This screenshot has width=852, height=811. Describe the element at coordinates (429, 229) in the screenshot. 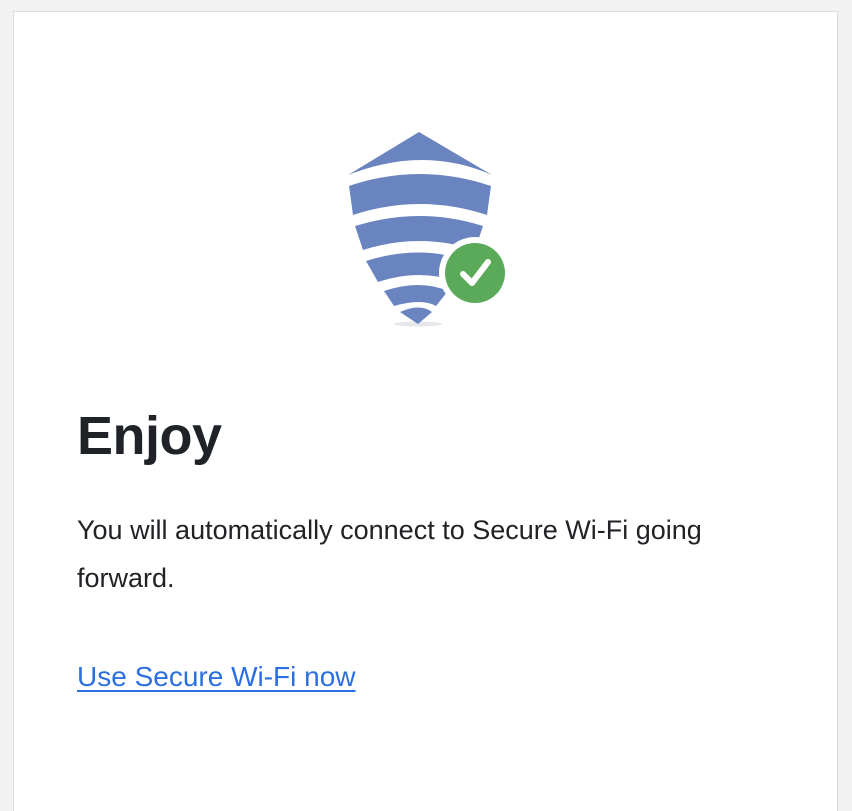

I see `shield-with-checkmark-icon` at that location.